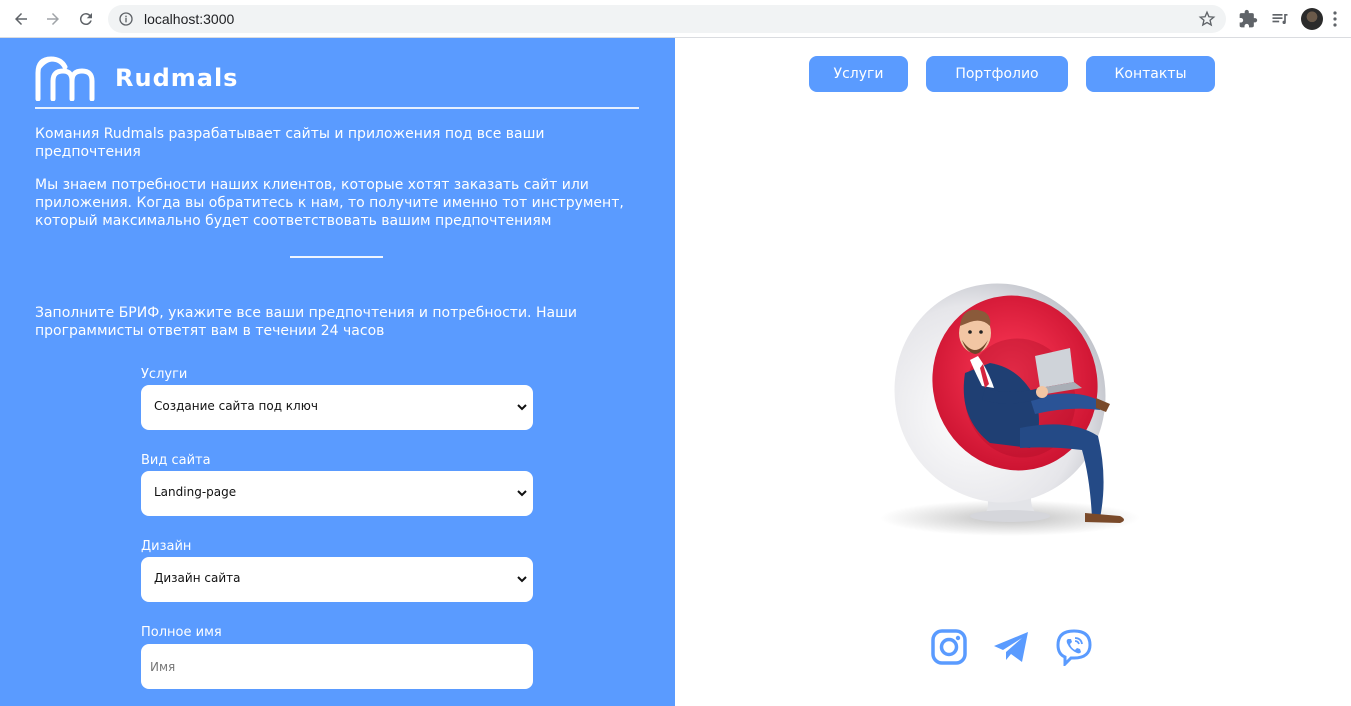 The image size is (1351, 706). What do you see at coordinates (21, 19) in the screenshot?
I see `back-icon` at bounding box center [21, 19].